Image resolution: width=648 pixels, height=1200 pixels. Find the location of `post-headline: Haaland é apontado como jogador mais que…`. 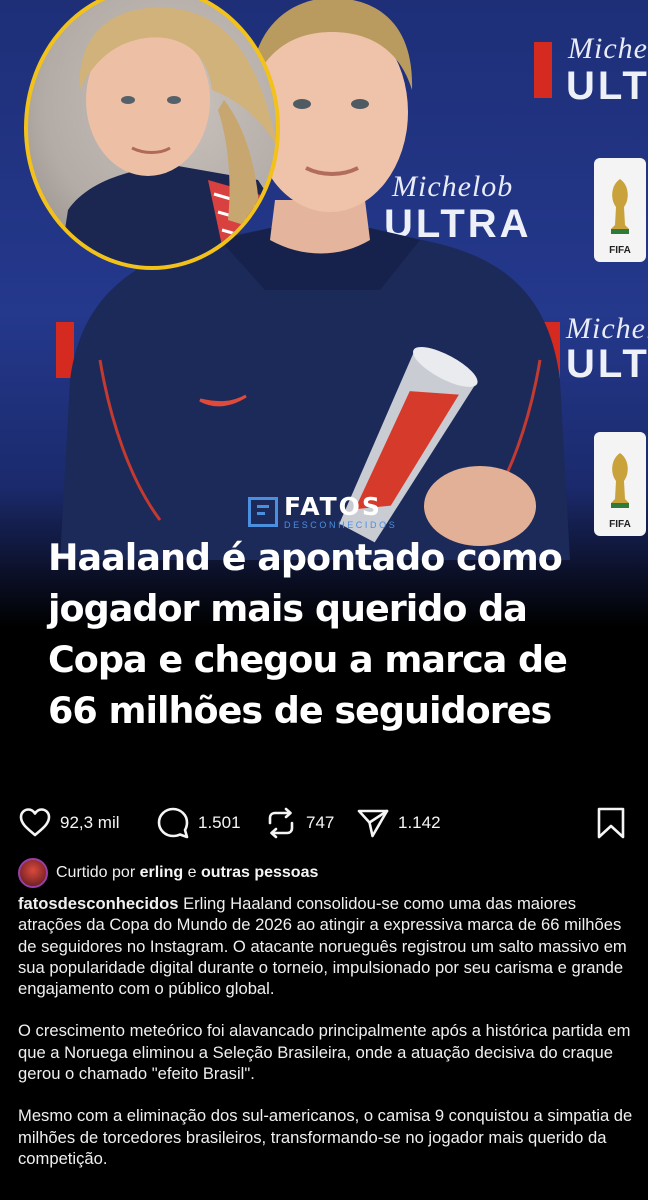

post-headline: Haaland é apontado como jogador mais que… is located at coordinates (308, 634).